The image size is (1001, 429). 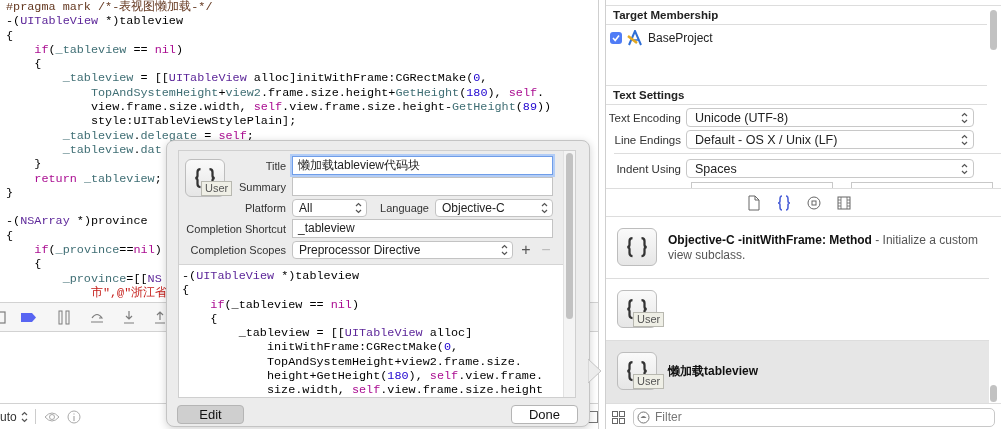 What do you see at coordinates (261, 186) in the screenshot?
I see `field-label: Summary` at bounding box center [261, 186].